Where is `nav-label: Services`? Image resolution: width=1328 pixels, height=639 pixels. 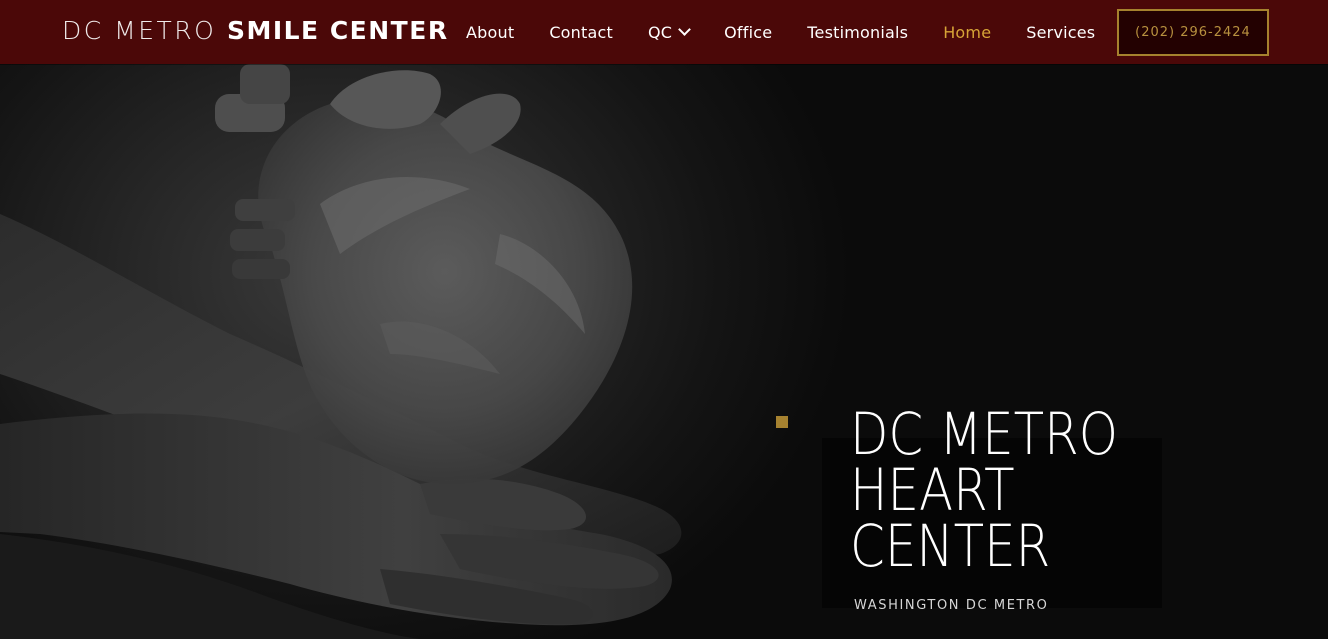 nav-label: Services is located at coordinates (1061, 32).